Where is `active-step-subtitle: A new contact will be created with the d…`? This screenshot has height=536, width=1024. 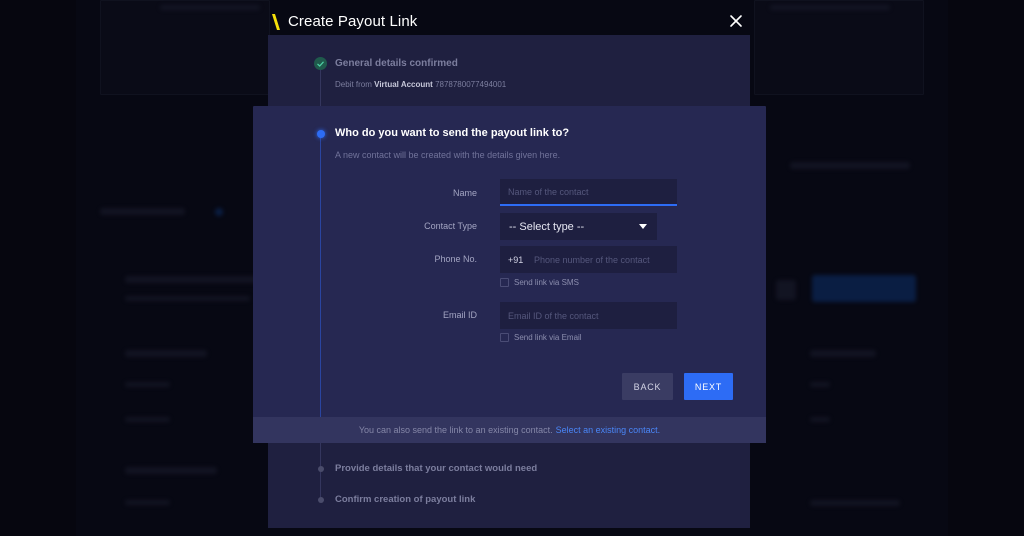
active-step-subtitle: A new contact will be created with the d… is located at coordinates (448, 155).